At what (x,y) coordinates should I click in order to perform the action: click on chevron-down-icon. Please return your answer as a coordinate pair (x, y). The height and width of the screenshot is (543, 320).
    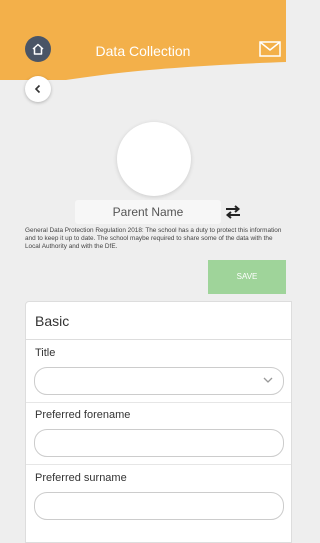
    Looking at the image, I should click on (268, 380).